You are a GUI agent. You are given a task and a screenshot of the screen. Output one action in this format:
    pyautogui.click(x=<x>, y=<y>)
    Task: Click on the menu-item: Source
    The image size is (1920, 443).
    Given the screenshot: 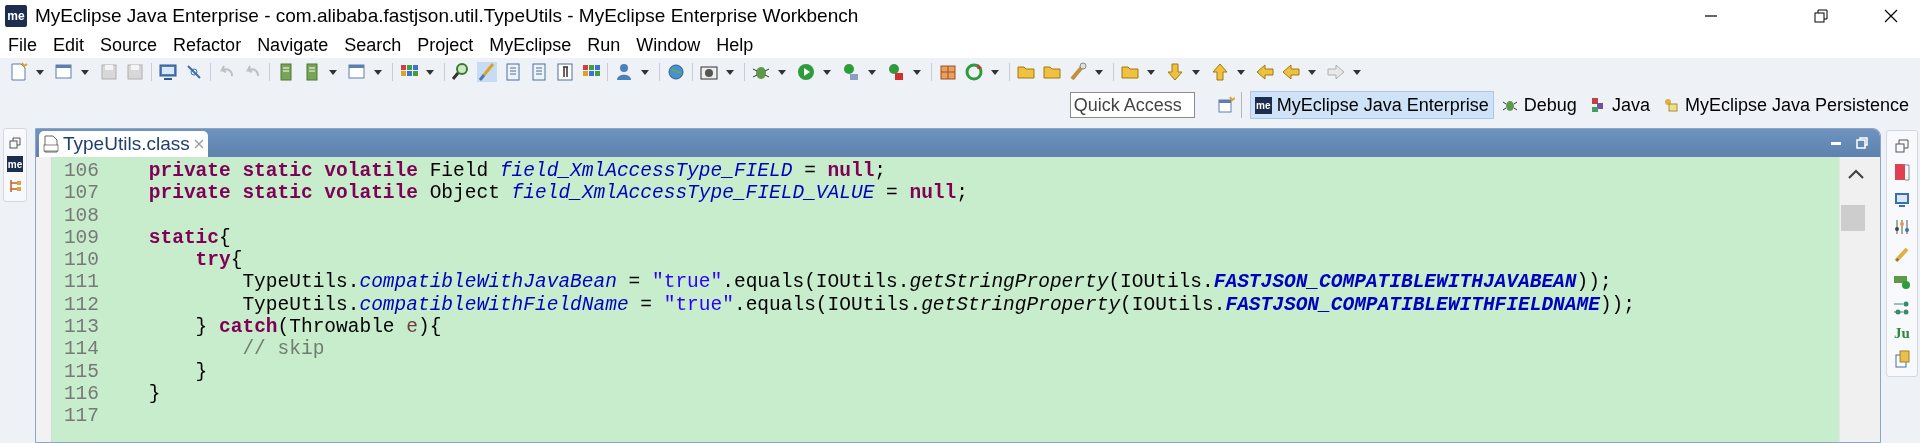 What is the action you would take?
    pyautogui.click(x=129, y=45)
    